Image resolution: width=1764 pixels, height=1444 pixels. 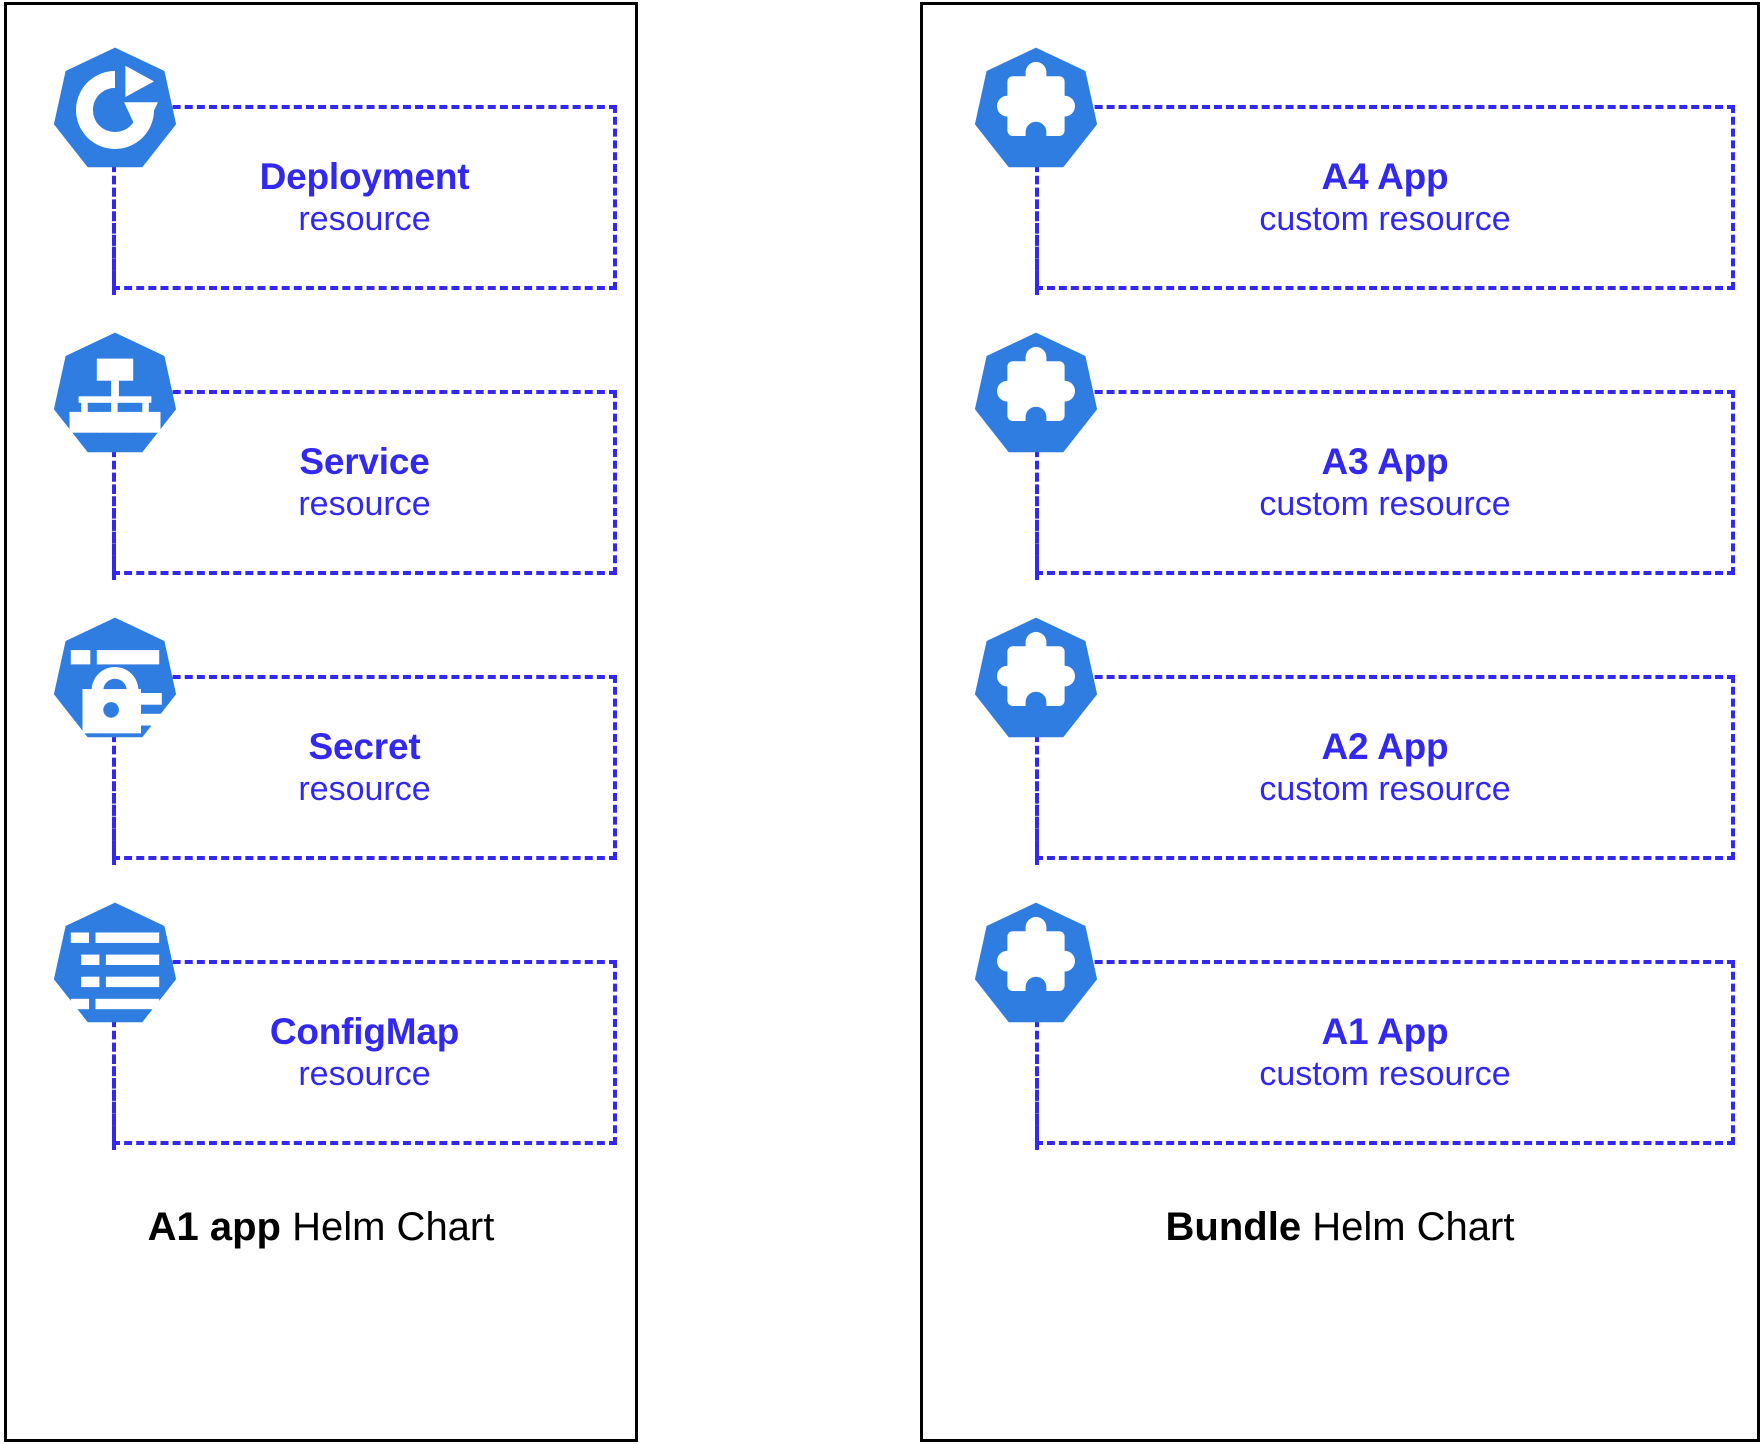 I want to click on resource-title: A1 App, so click(x=1385, y=1032).